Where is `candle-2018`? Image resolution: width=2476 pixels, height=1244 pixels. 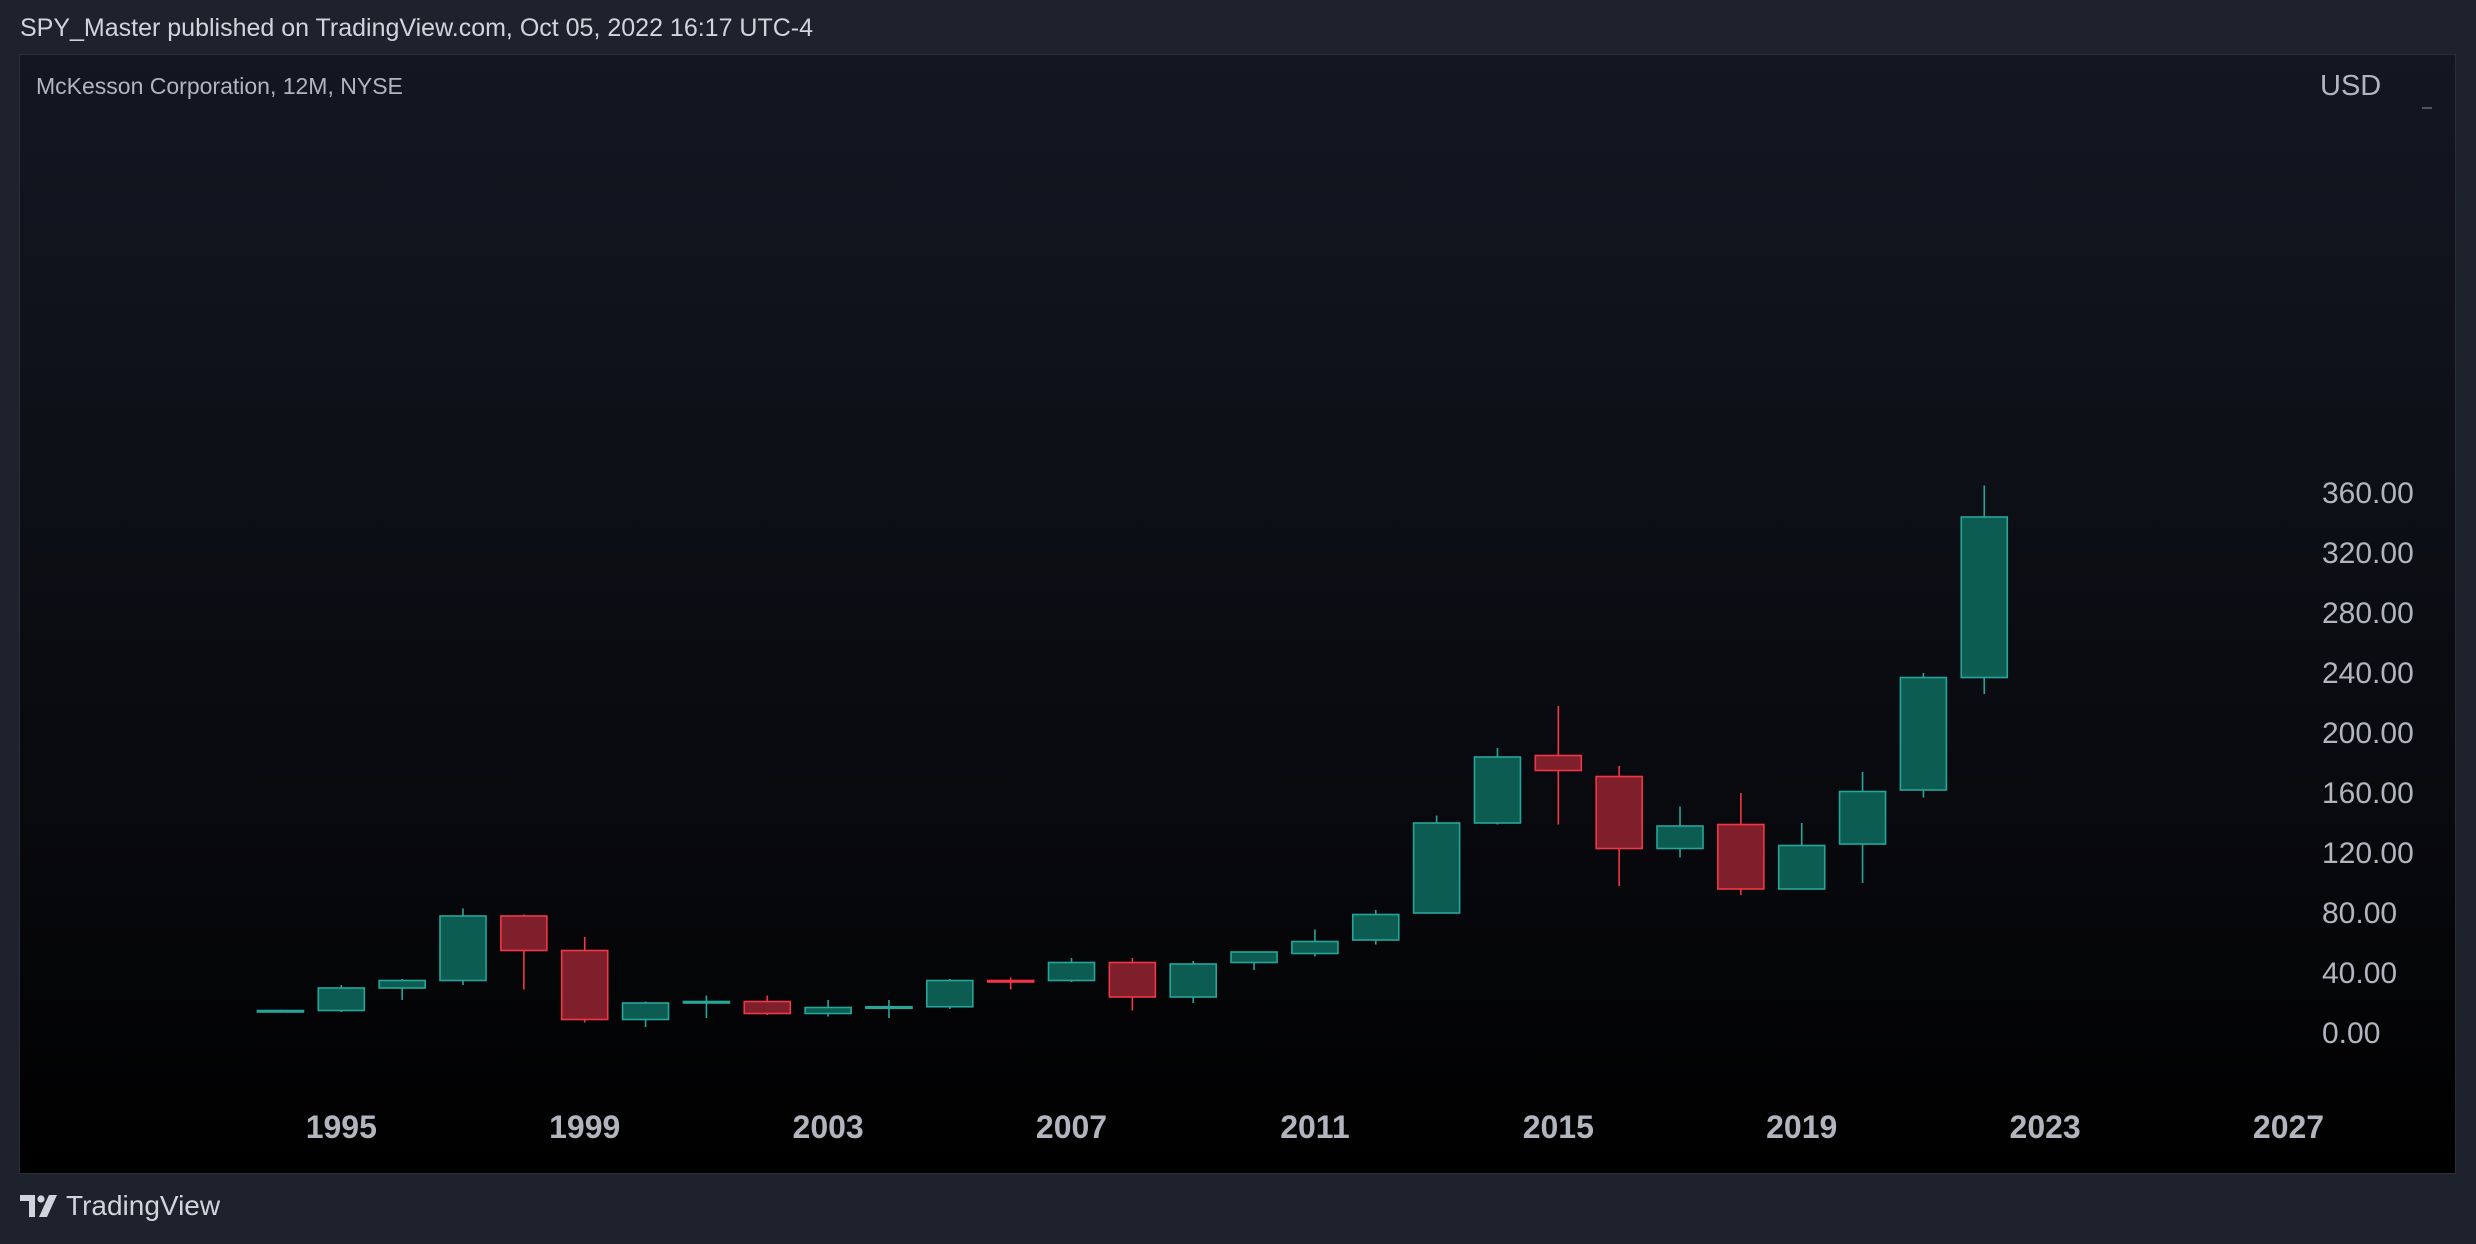 candle-2018 is located at coordinates (1741, 844).